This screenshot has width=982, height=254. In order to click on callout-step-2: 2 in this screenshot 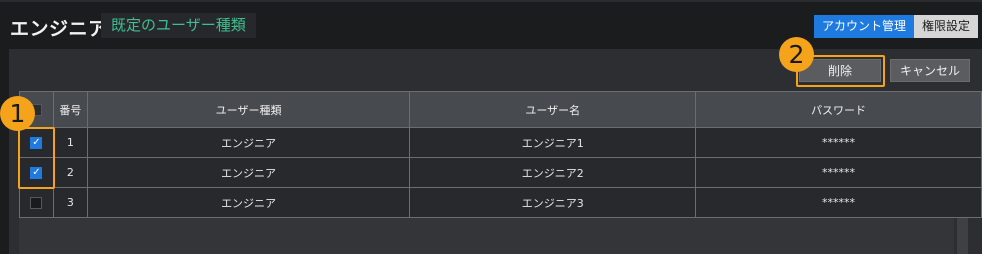, I will do `click(796, 54)`.